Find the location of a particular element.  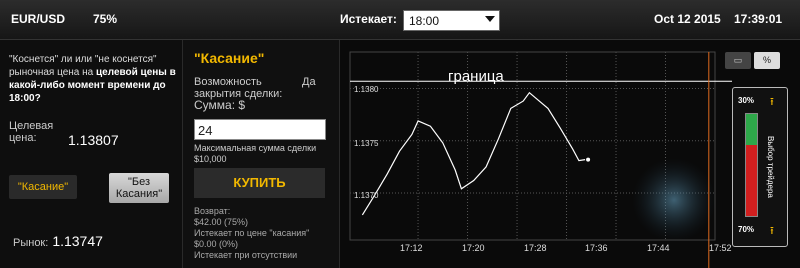

touch-button: "Касание" is located at coordinates (43, 187).